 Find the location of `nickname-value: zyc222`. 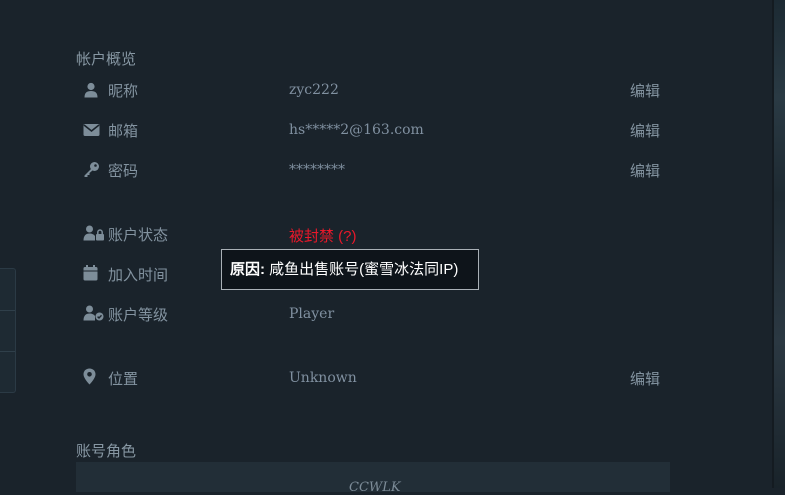

nickname-value: zyc222 is located at coordinates (314, 90).